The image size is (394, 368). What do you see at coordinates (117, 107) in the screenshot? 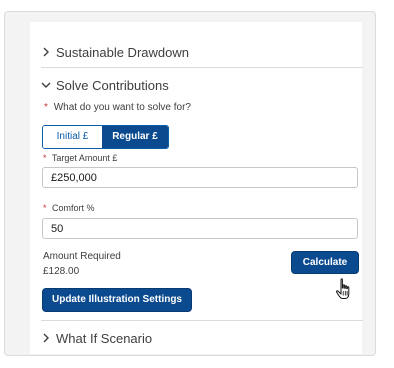
I see `solve-for-label: * What do you want to solve for?` at bounding box center [117, 107].